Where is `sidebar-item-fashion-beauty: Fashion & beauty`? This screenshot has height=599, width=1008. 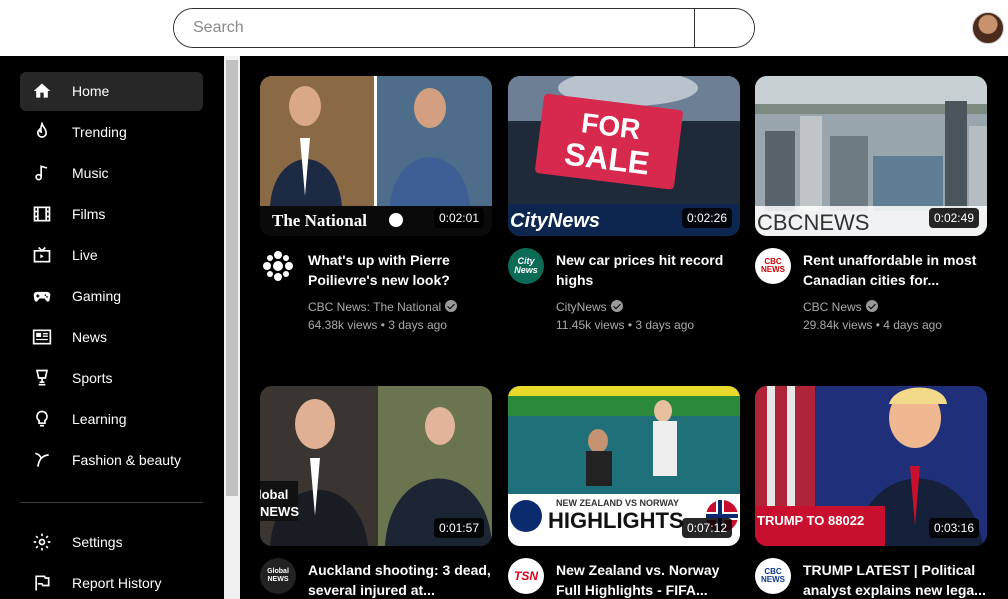 sidebar-item-fashion-beauty: Fashion & beauty is located at coordinates (111, 460).